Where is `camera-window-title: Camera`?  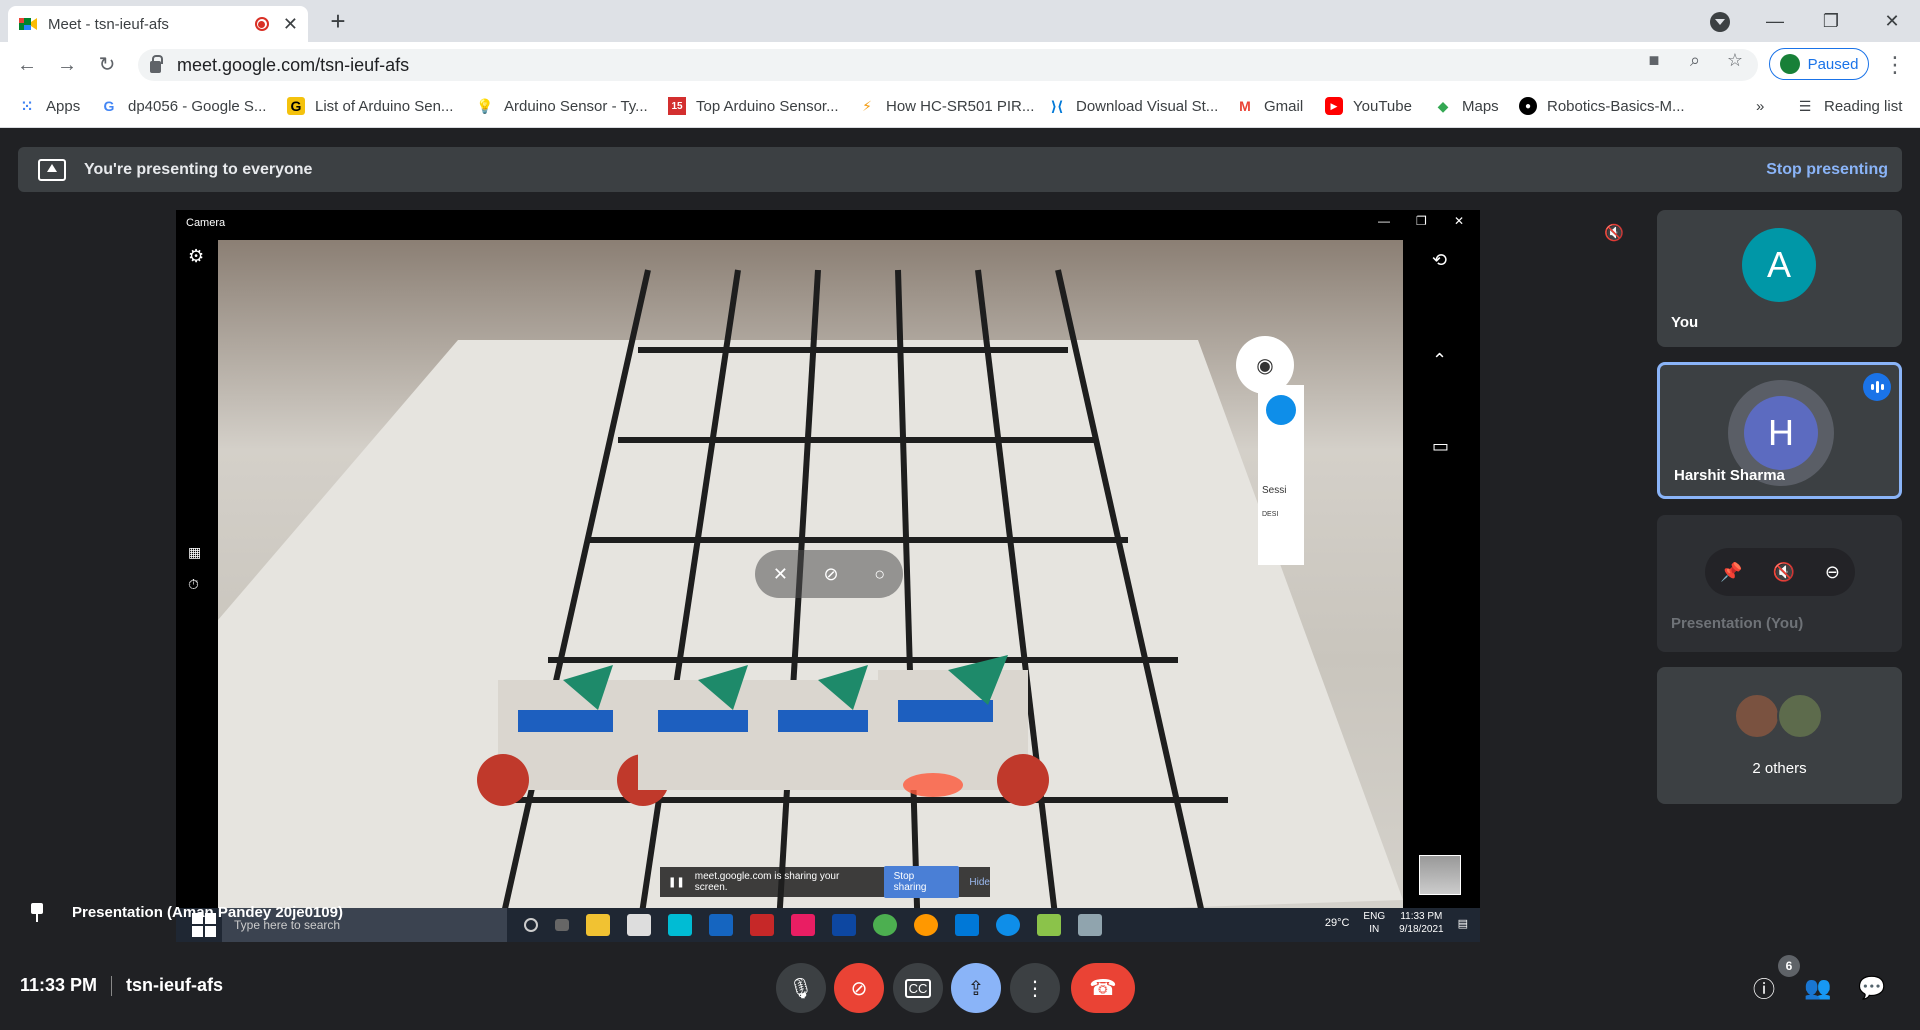 camera-window-title: Camera is located at coordinates (206, 223).